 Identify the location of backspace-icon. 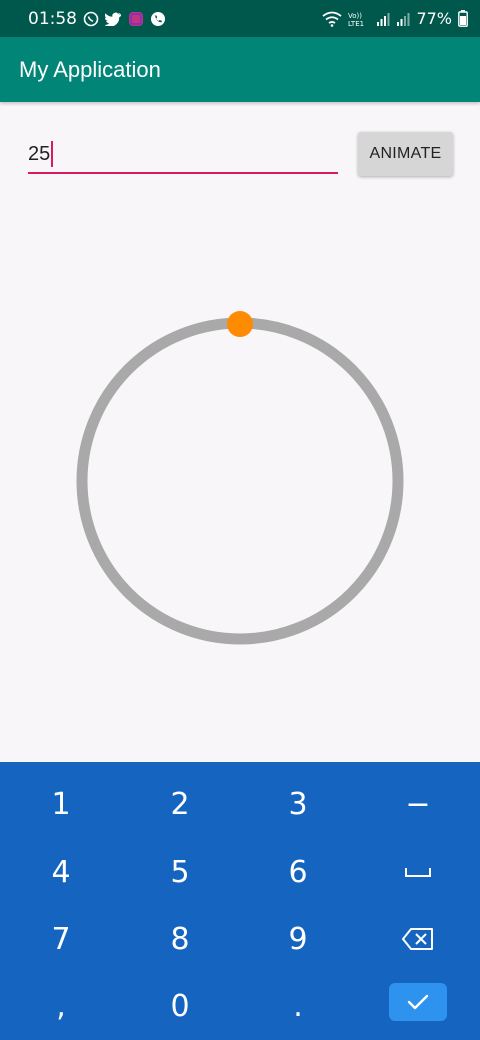
(417, 939).